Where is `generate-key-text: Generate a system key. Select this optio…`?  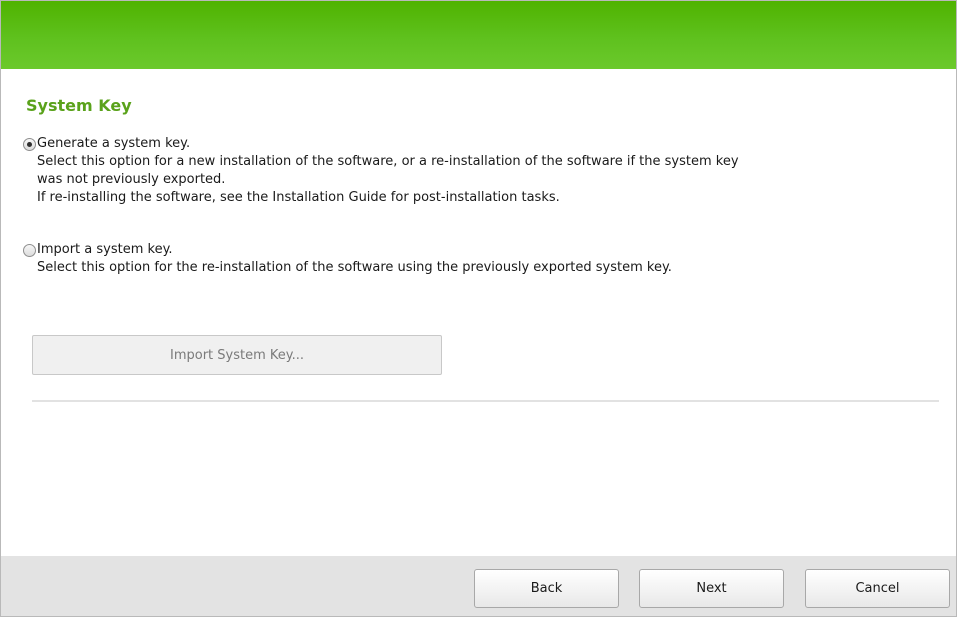
generate-key-text: Generate a system key. Select this optio… is located at coordinates (492, 171).